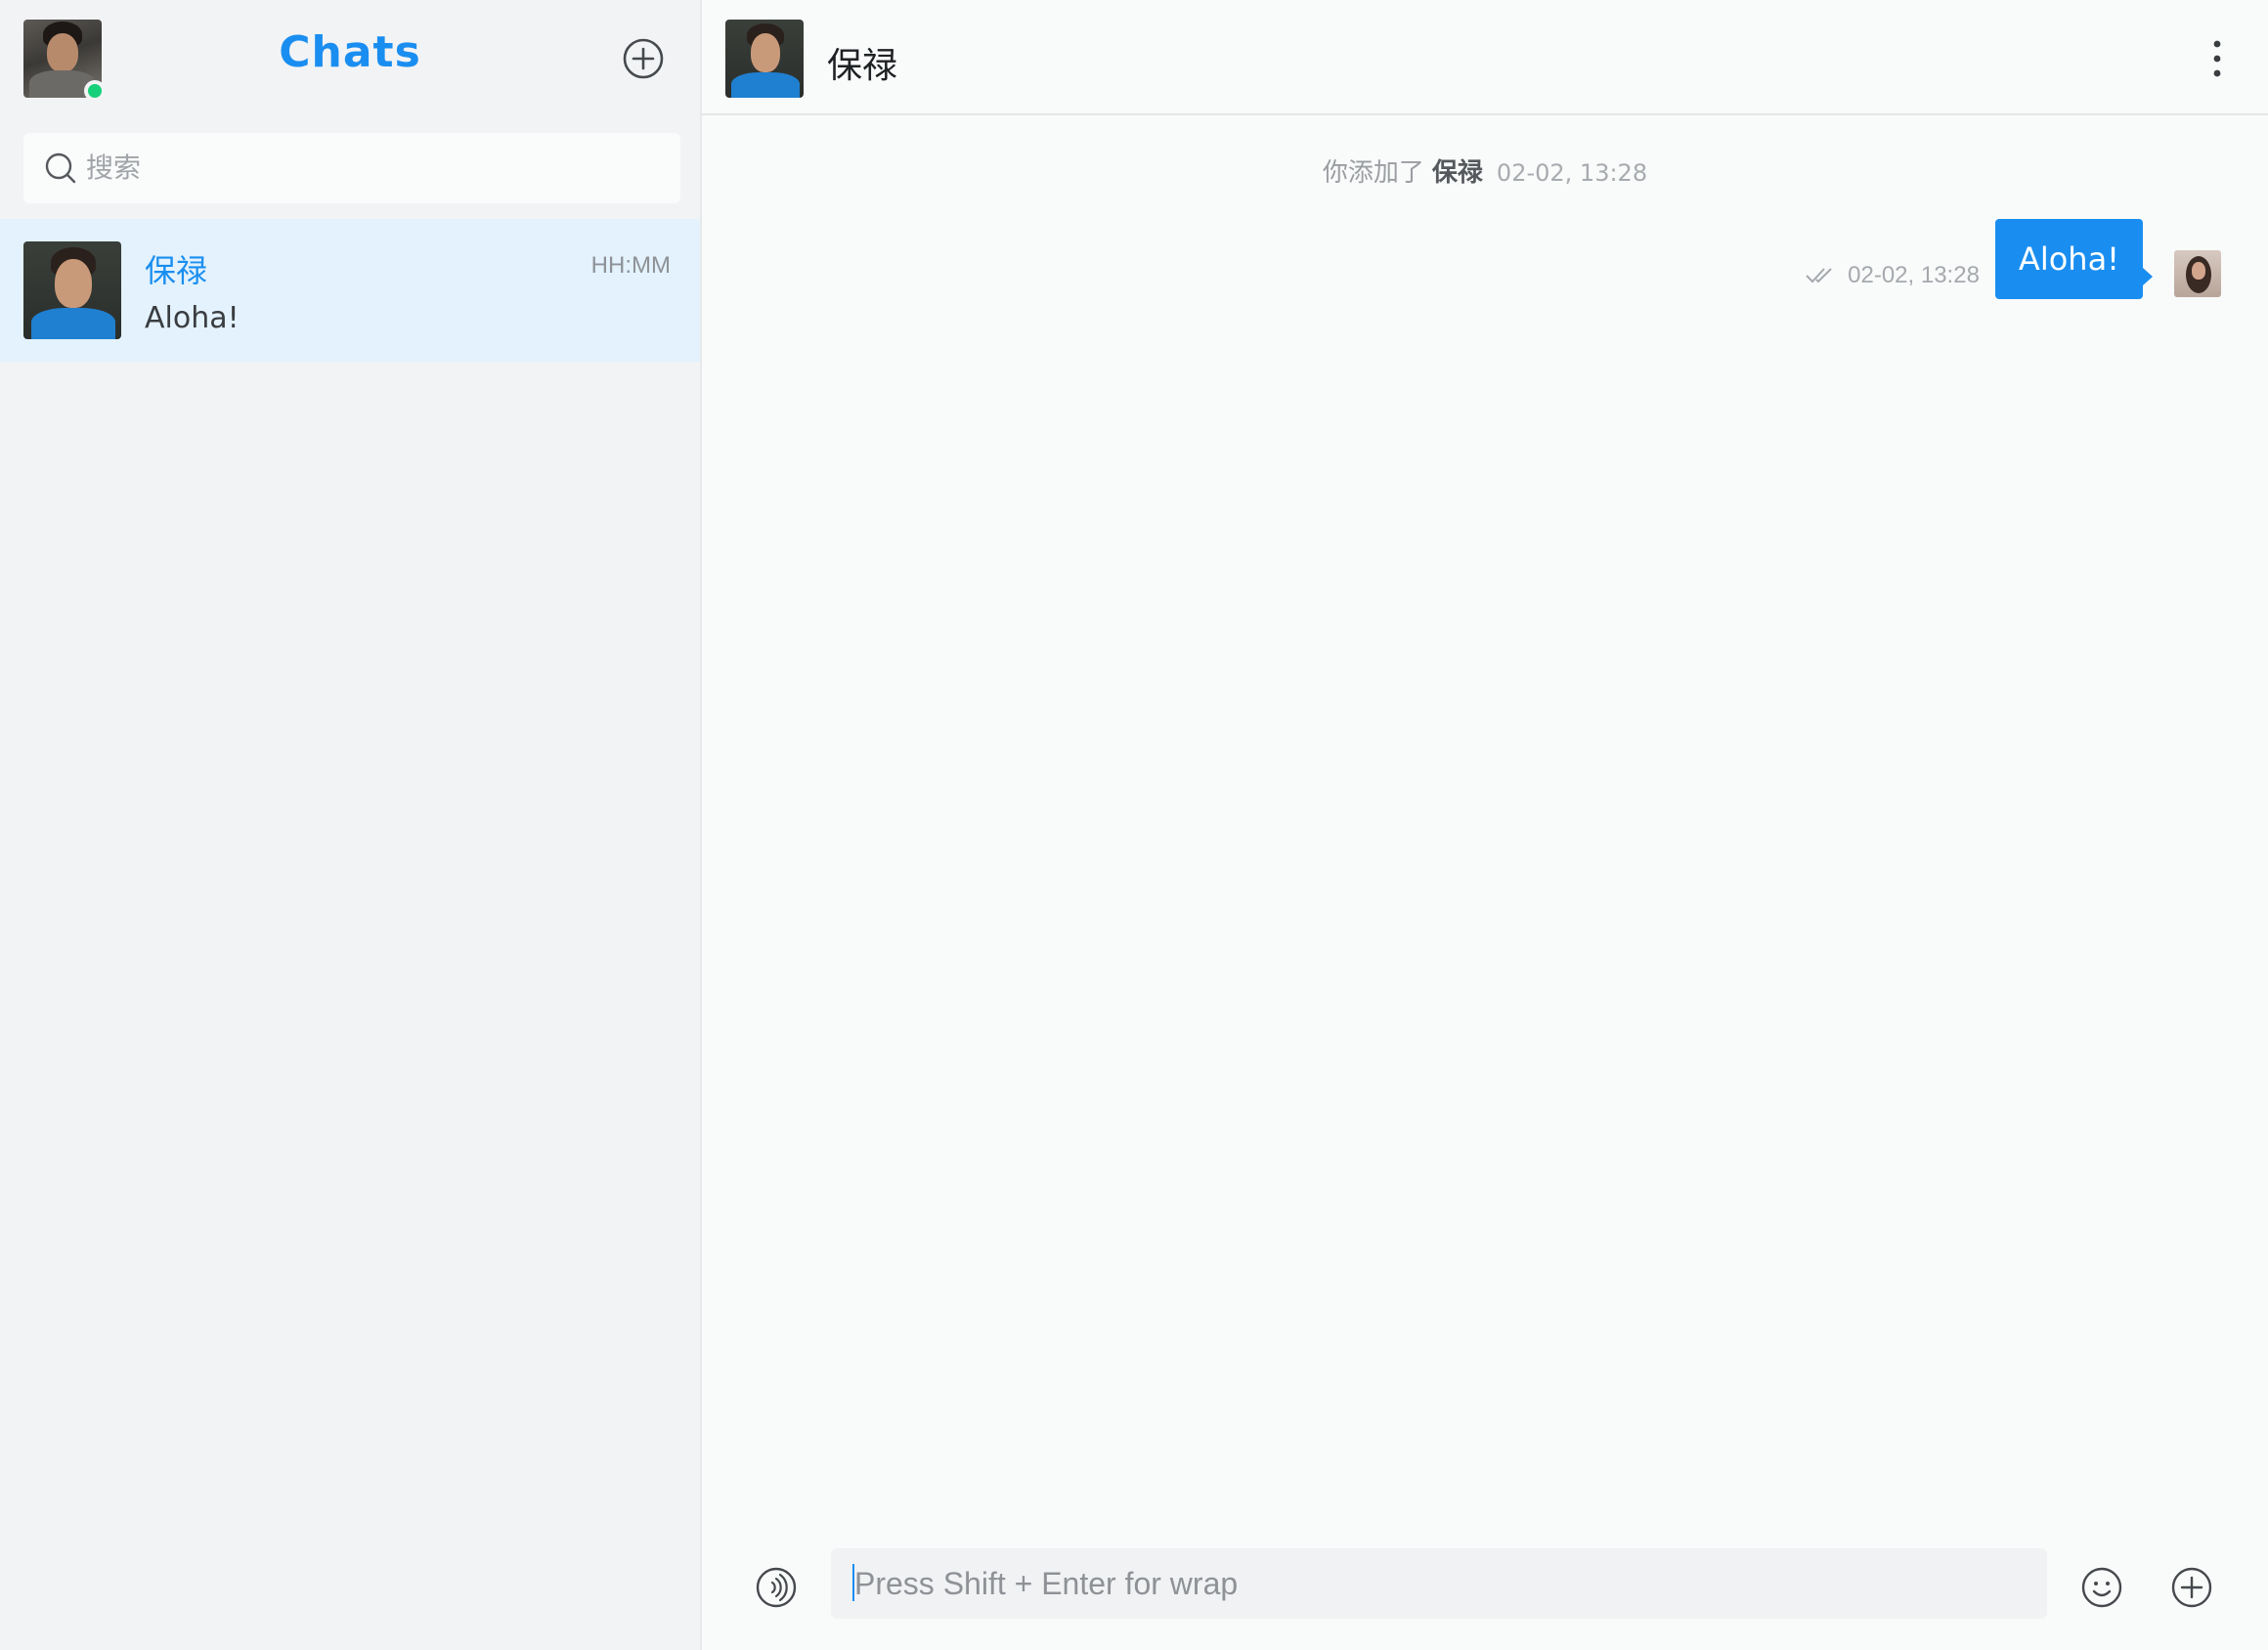 The height and width of the screenshot is (1650, 2268). I want to click on system-message-timestamp: 02-02, 13:28, so click(1572, 173).